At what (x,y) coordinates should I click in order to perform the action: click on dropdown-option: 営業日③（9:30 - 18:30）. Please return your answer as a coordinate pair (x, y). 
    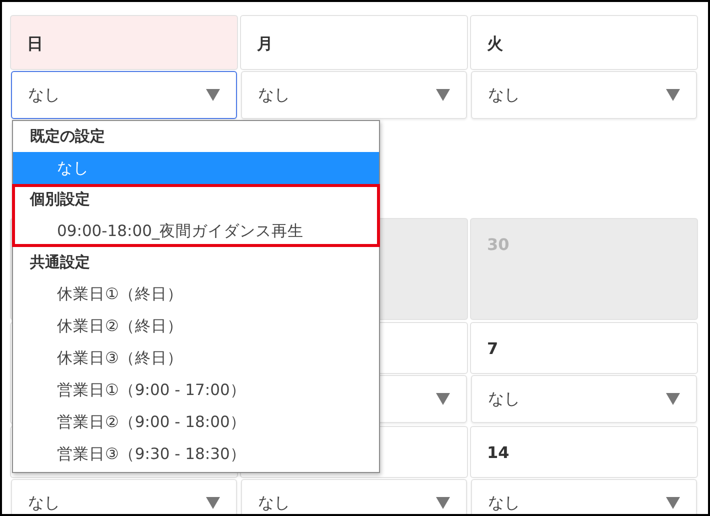
    Looking at the image, I should click on (196, 454).